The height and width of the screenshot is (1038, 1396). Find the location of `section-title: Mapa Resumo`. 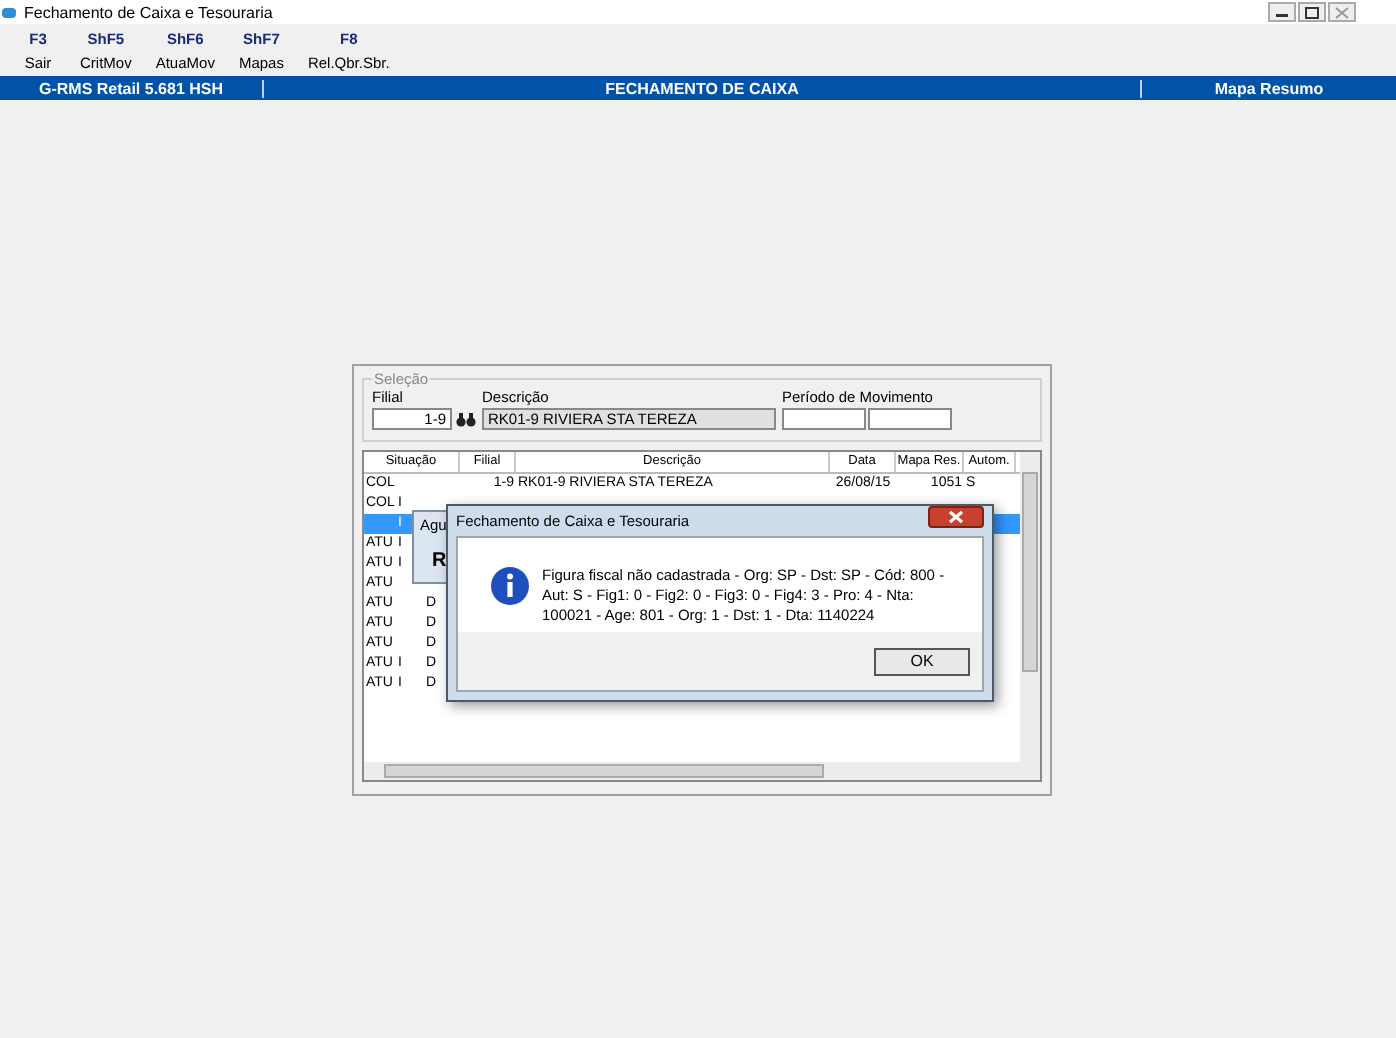

section-title: Mapa Resumo is located at coordinates (1269, 88).